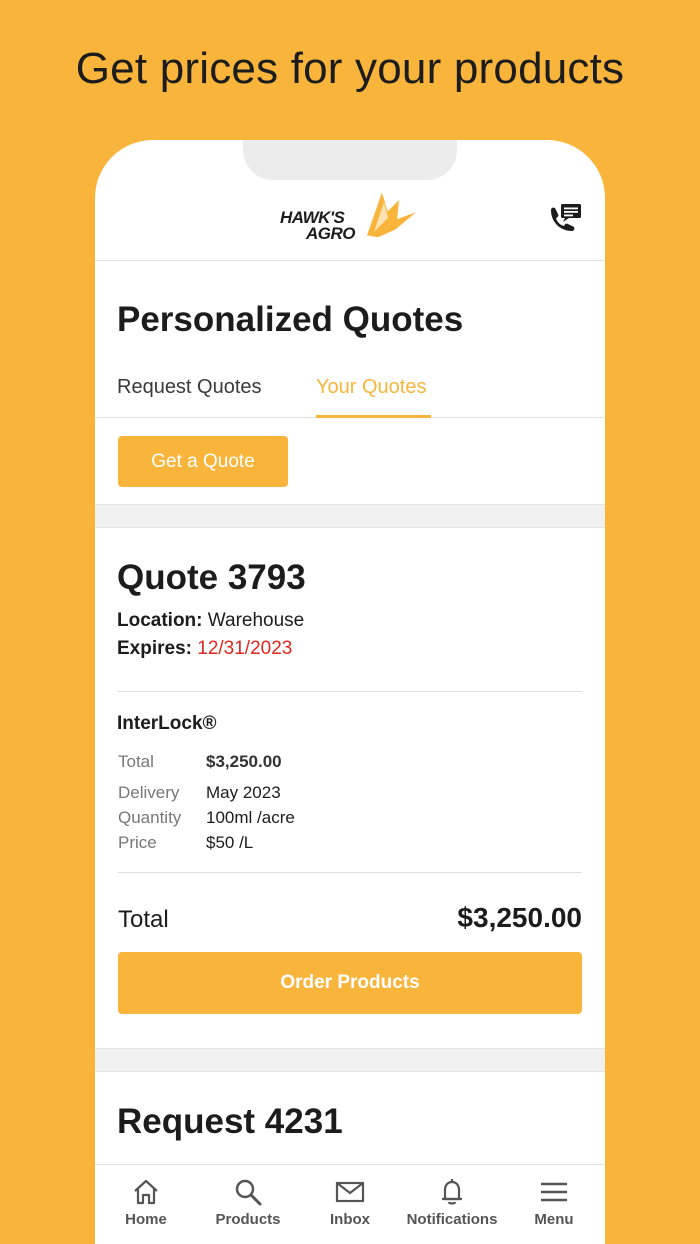 The width and height of the screenshot is (700, 1244). I want to click on expires-label: Expires:, so click(154, 648).